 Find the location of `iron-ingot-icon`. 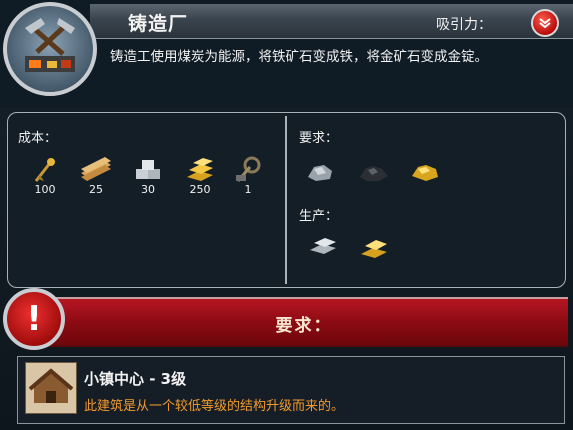

iron-ingot-icon is located at coordinates (323, 246).